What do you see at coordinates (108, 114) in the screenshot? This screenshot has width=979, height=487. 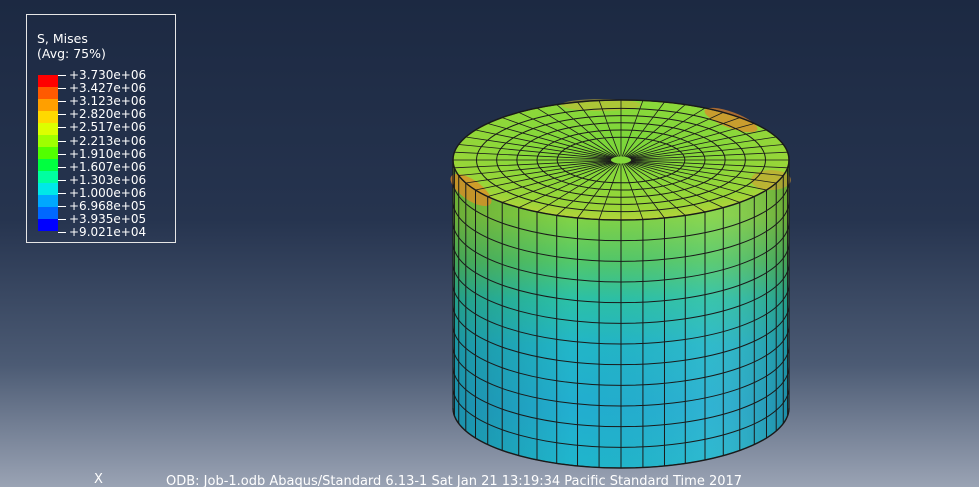 I see `legend-value-label: +2.820e+06` at bounding box center [108, 114].